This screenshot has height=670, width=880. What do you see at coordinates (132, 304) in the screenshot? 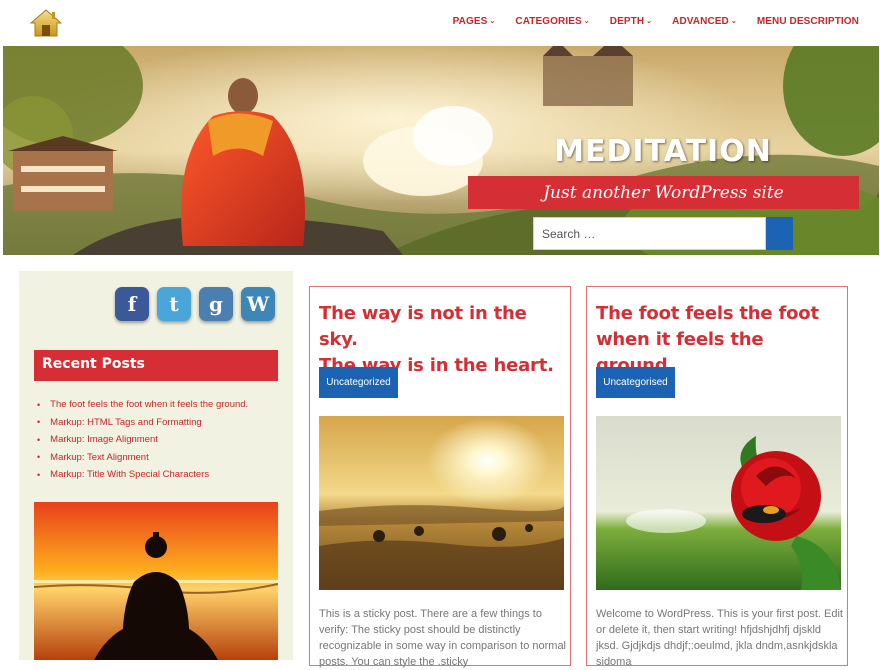
I see `facebook-icon: f` at bounding box center [132, 304].